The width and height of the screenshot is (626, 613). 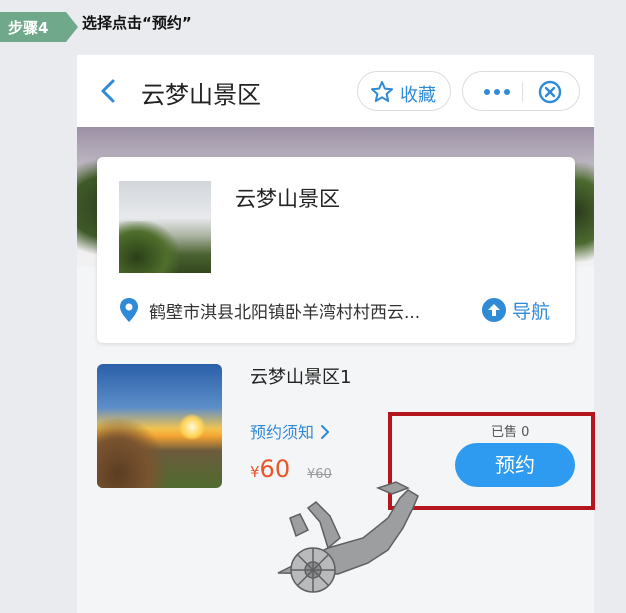 I want to click on step-instruction: 选择点击“预约”, so click(x=137, y=23).